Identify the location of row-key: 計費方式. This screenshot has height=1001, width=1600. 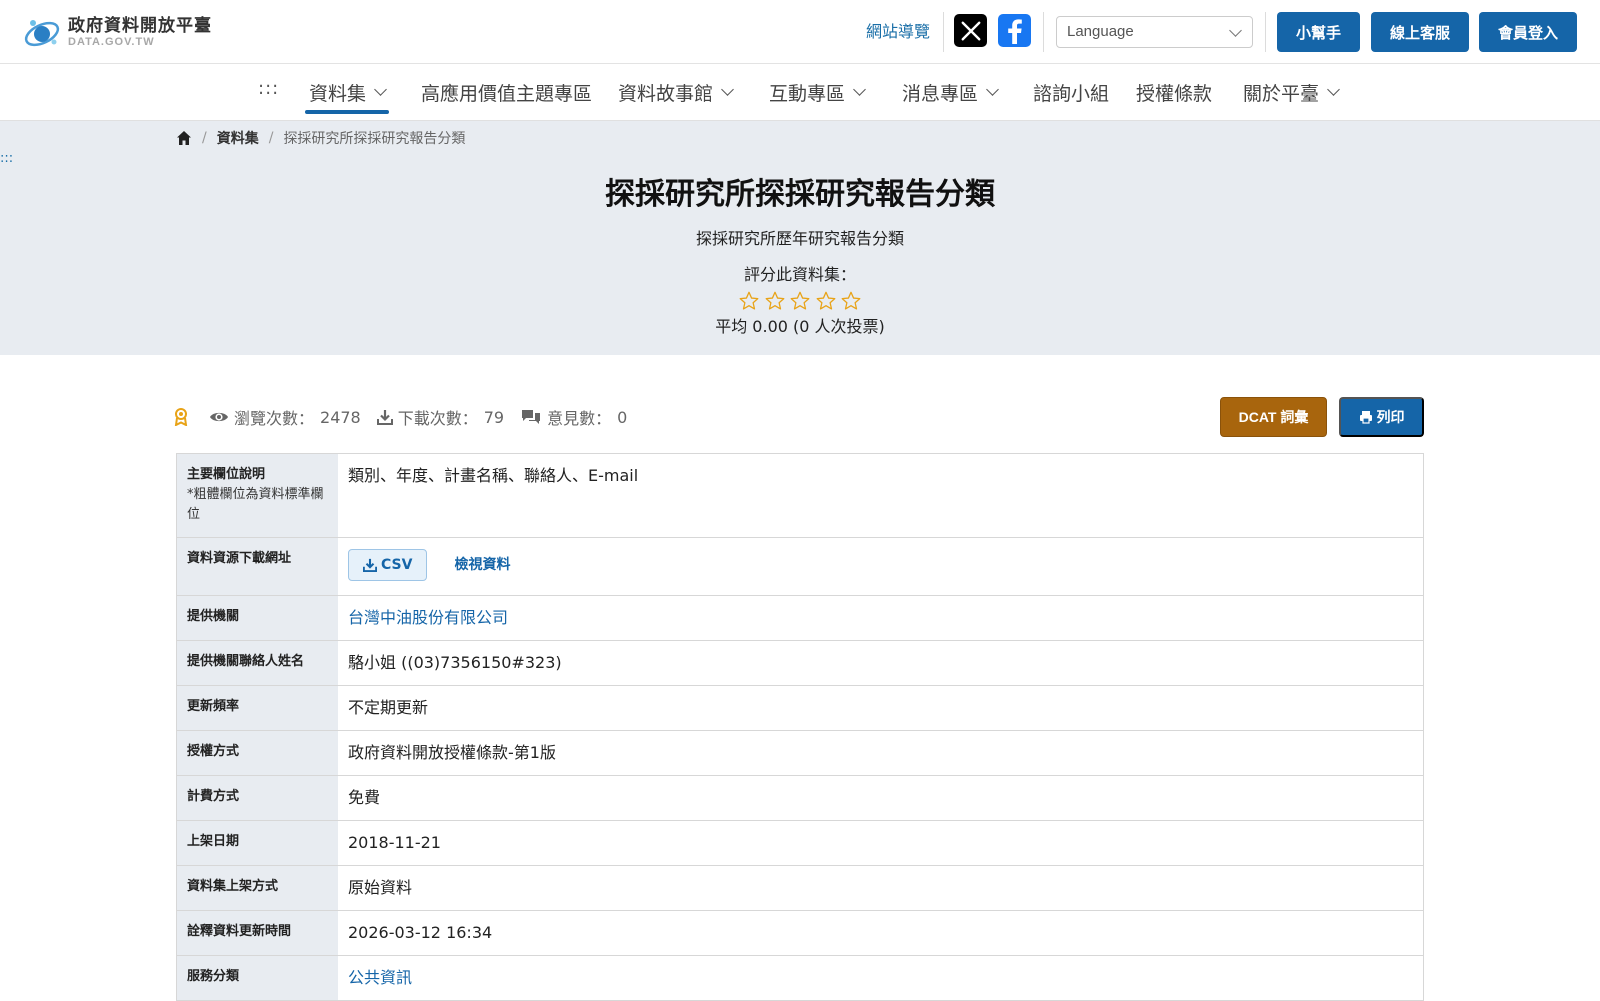
(257, 798).